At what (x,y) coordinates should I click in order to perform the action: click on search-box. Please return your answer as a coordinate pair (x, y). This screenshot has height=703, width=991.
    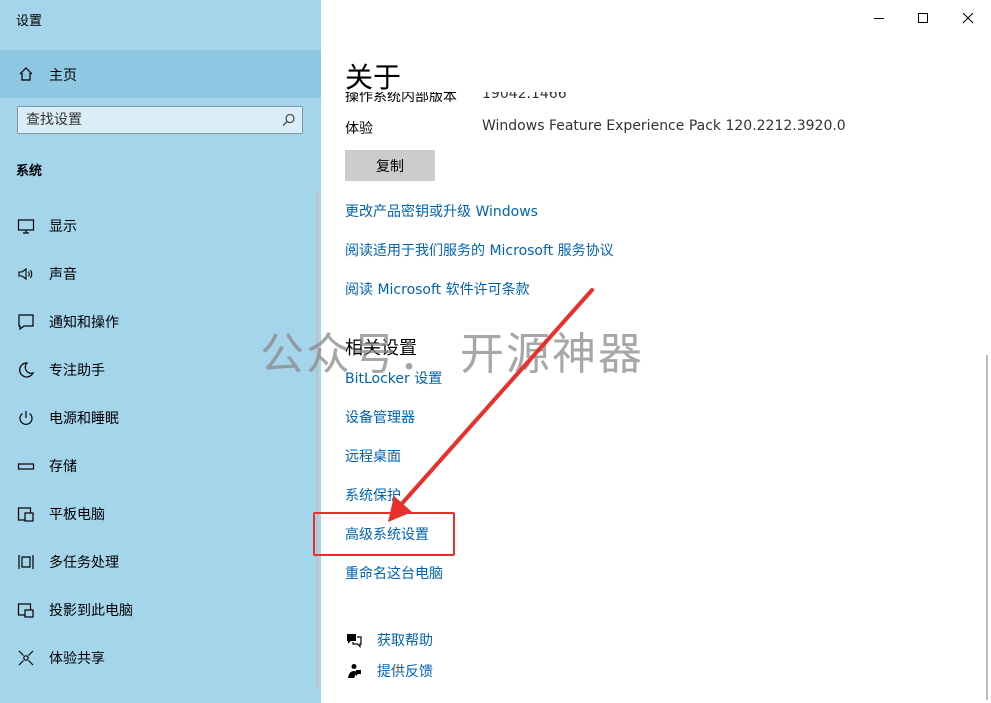
    Looking at the image, I should click on (160, 120).